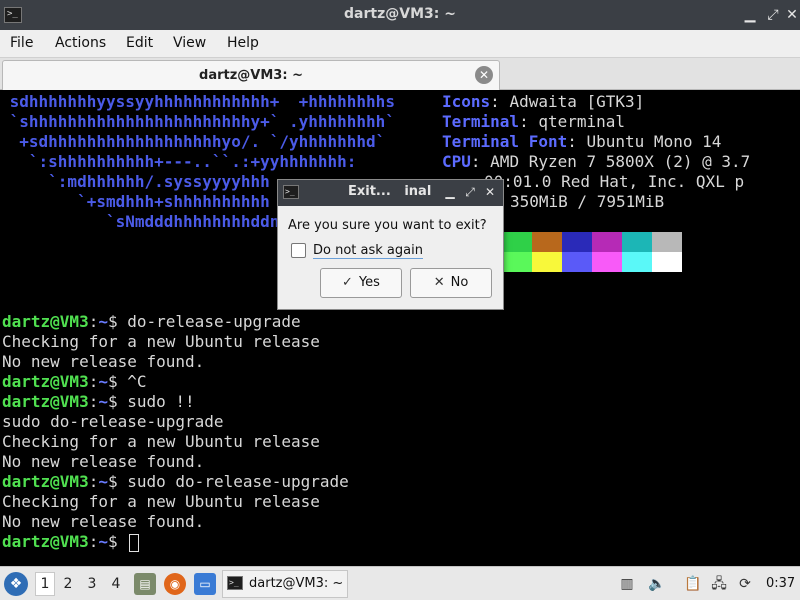  Describe the element at coordinates (577, 101) in the screenshot. I see `info-value: Adwaita [GTK3]` at that location.